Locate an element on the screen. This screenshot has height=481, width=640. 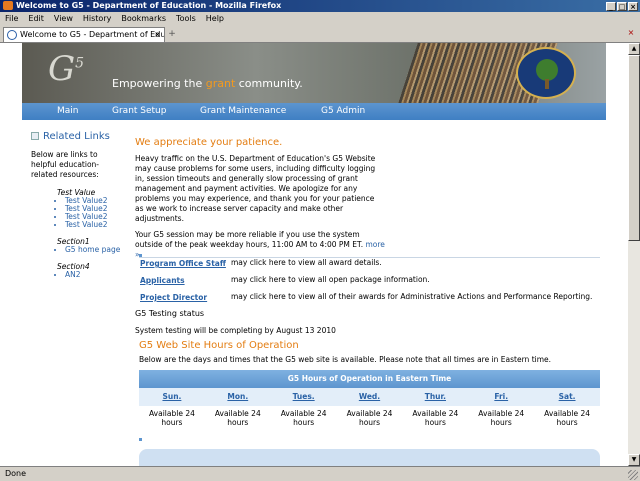
collapse-box-icon is located at coordinates (35, 136).